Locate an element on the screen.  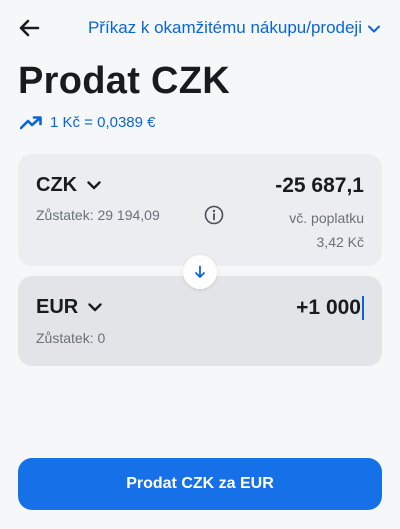
page-title: Prodat CZK is located at coordinates (124, 81).